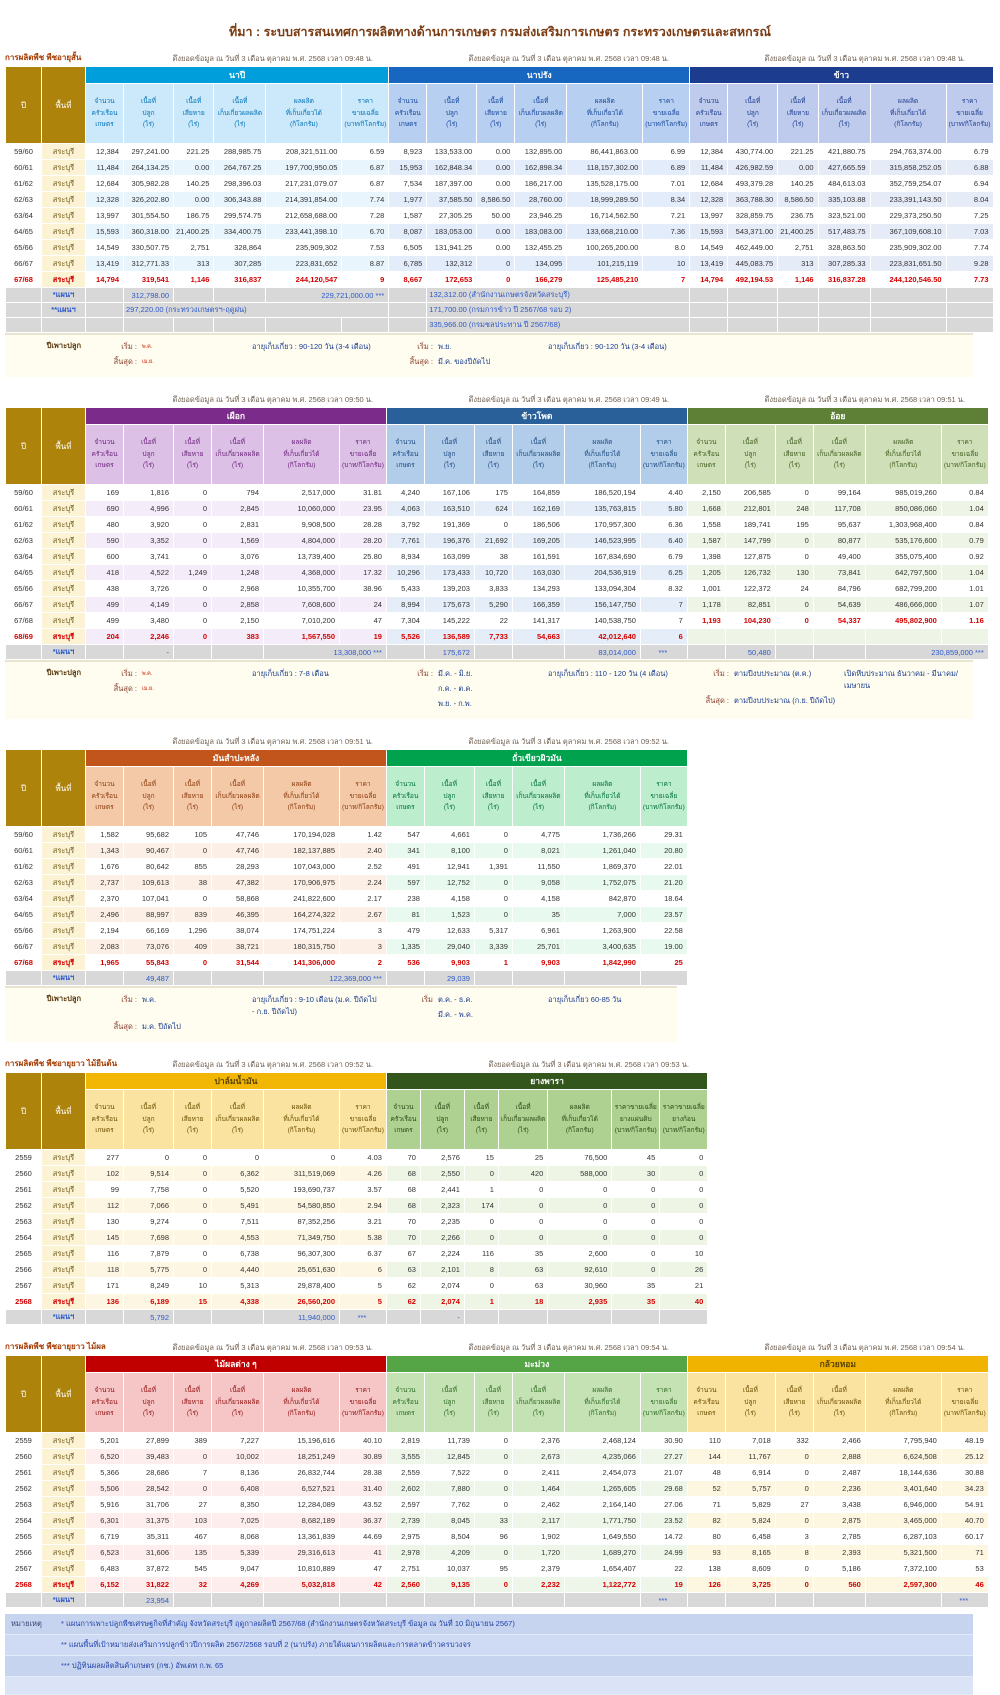 The image size is (1000, 1695). What do you see at coordinates (706, 636) in the screenshot?
I see `data-cell` at bounding box center [706, 636].